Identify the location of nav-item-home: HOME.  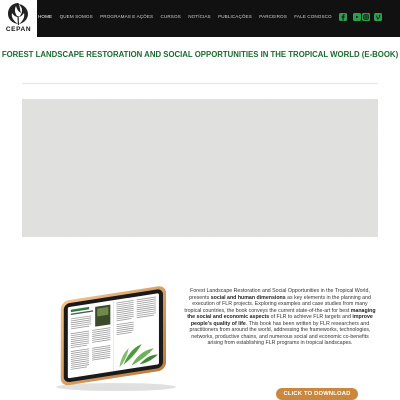
(45, 16).